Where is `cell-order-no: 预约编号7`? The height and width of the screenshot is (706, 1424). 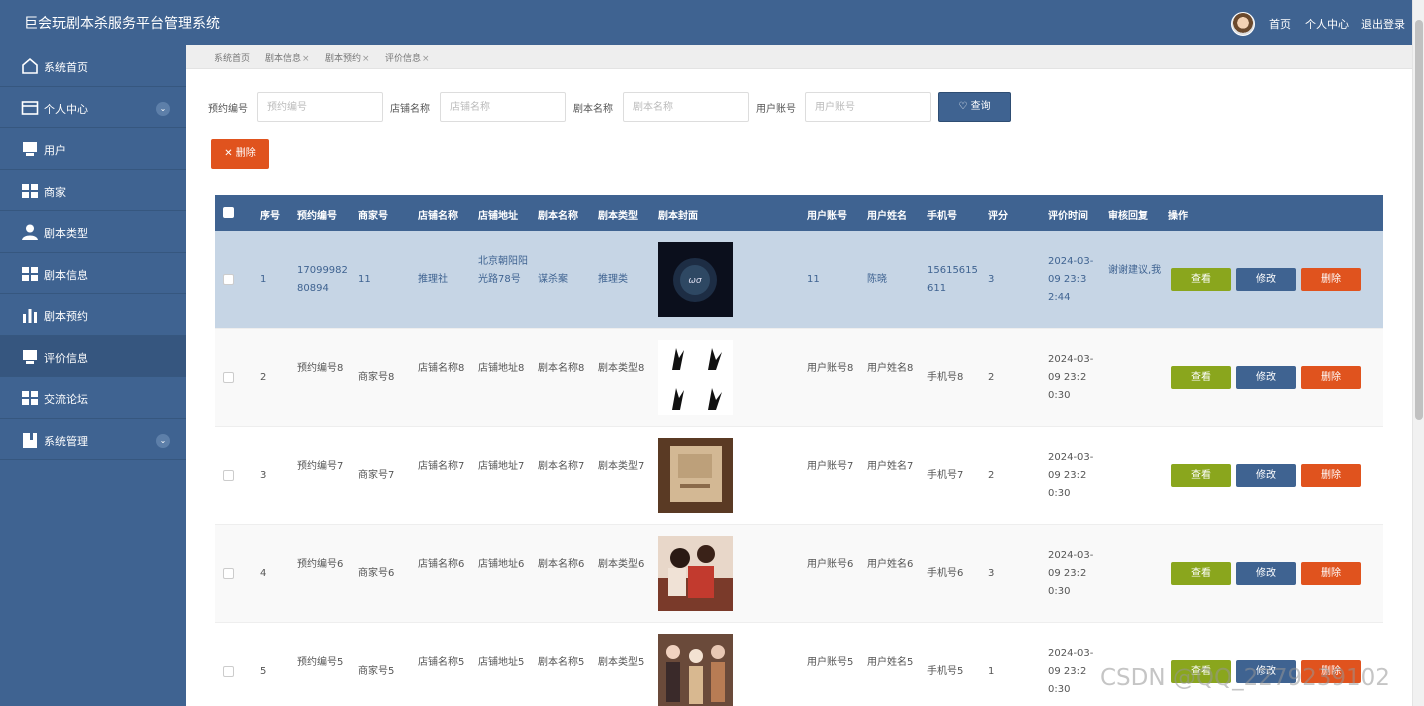
cell-order-no: 预约编号7 is located at coordinates (320, 466).